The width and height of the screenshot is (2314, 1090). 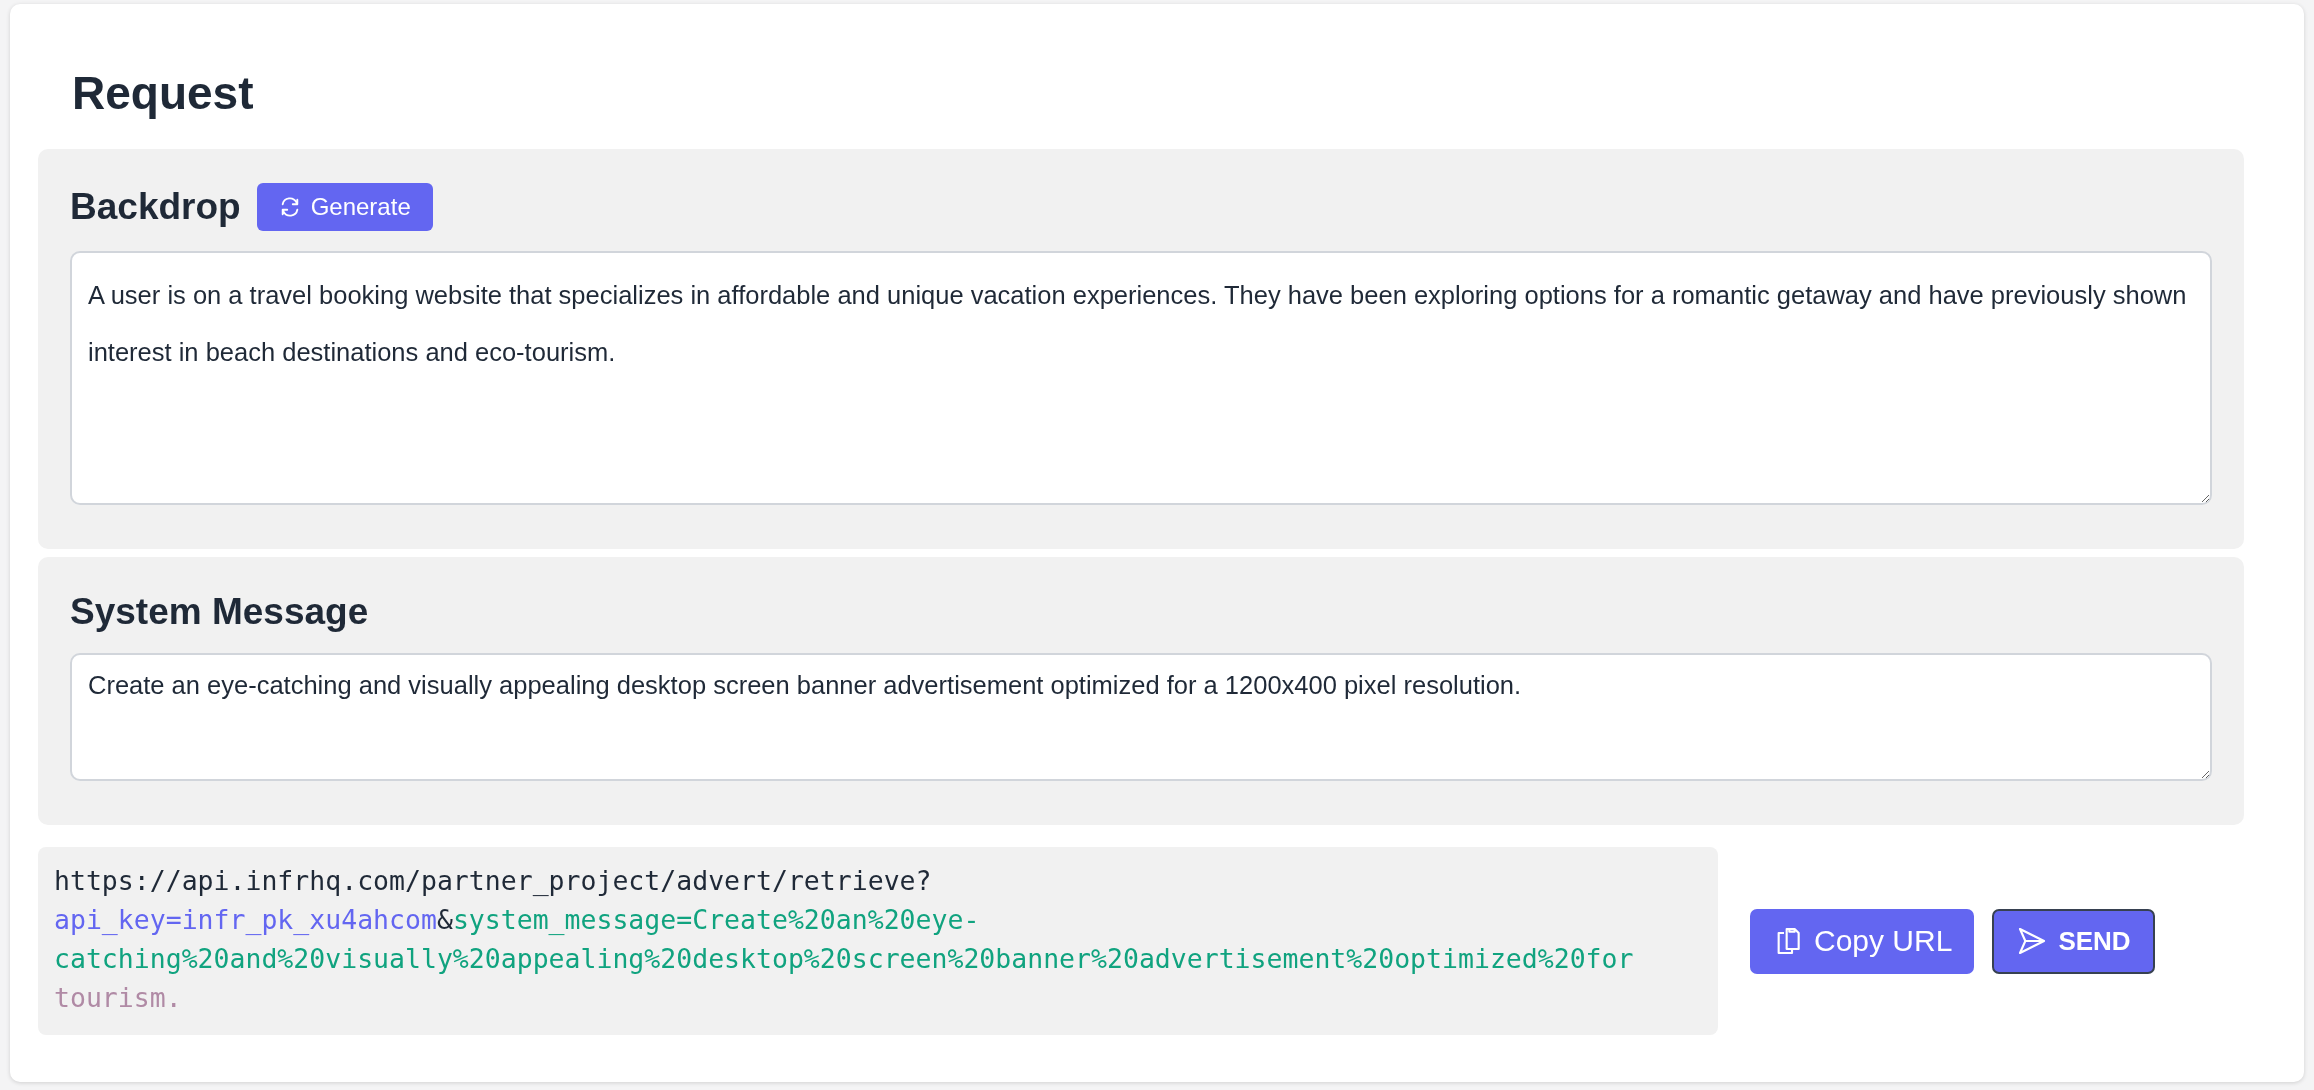 What do you see at coordinates (163, 93) in the screenshot?
I see `request-heading: Request` at bounding box center [163, 93].